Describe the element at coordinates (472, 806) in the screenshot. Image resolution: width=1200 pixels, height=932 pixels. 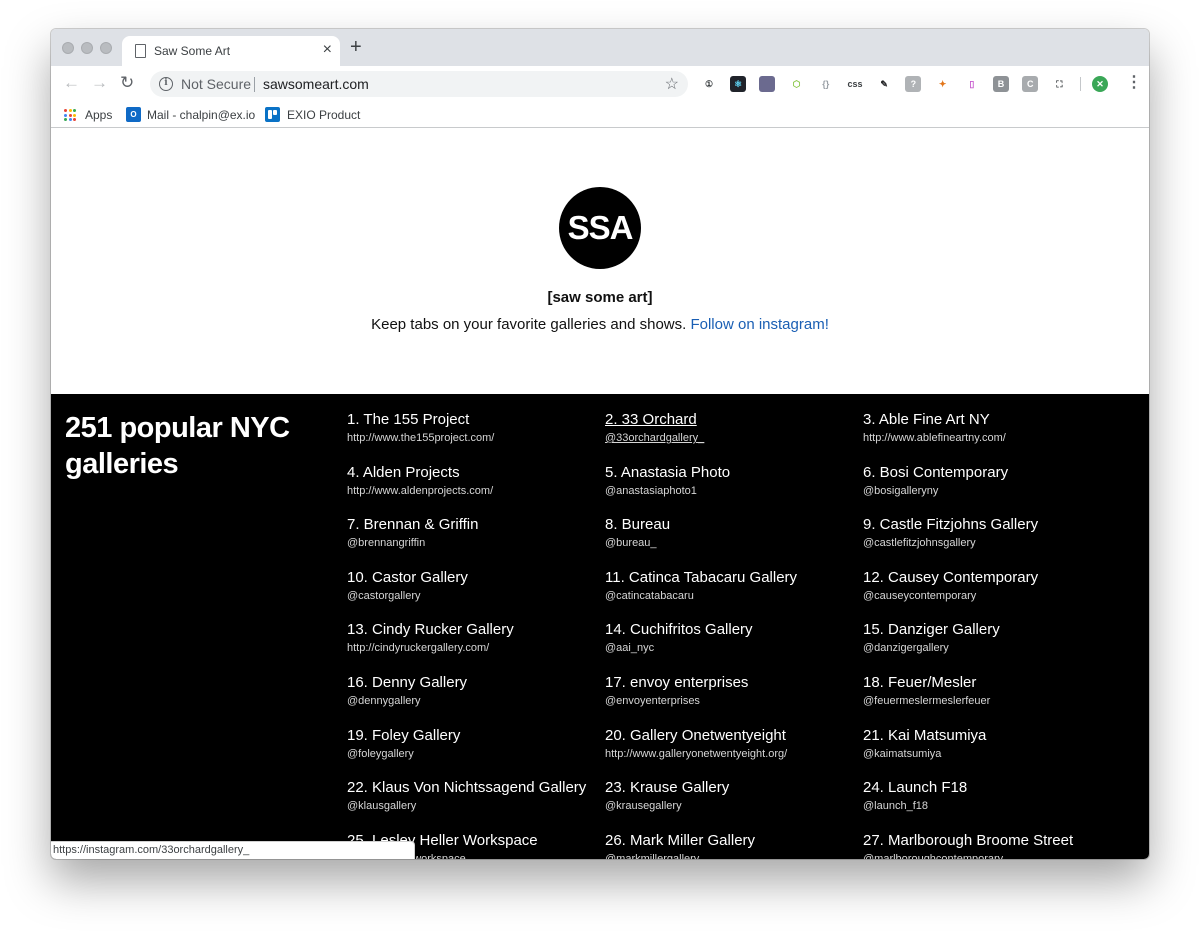
I see `gallery-handle-link: @klausgallery` at that location.